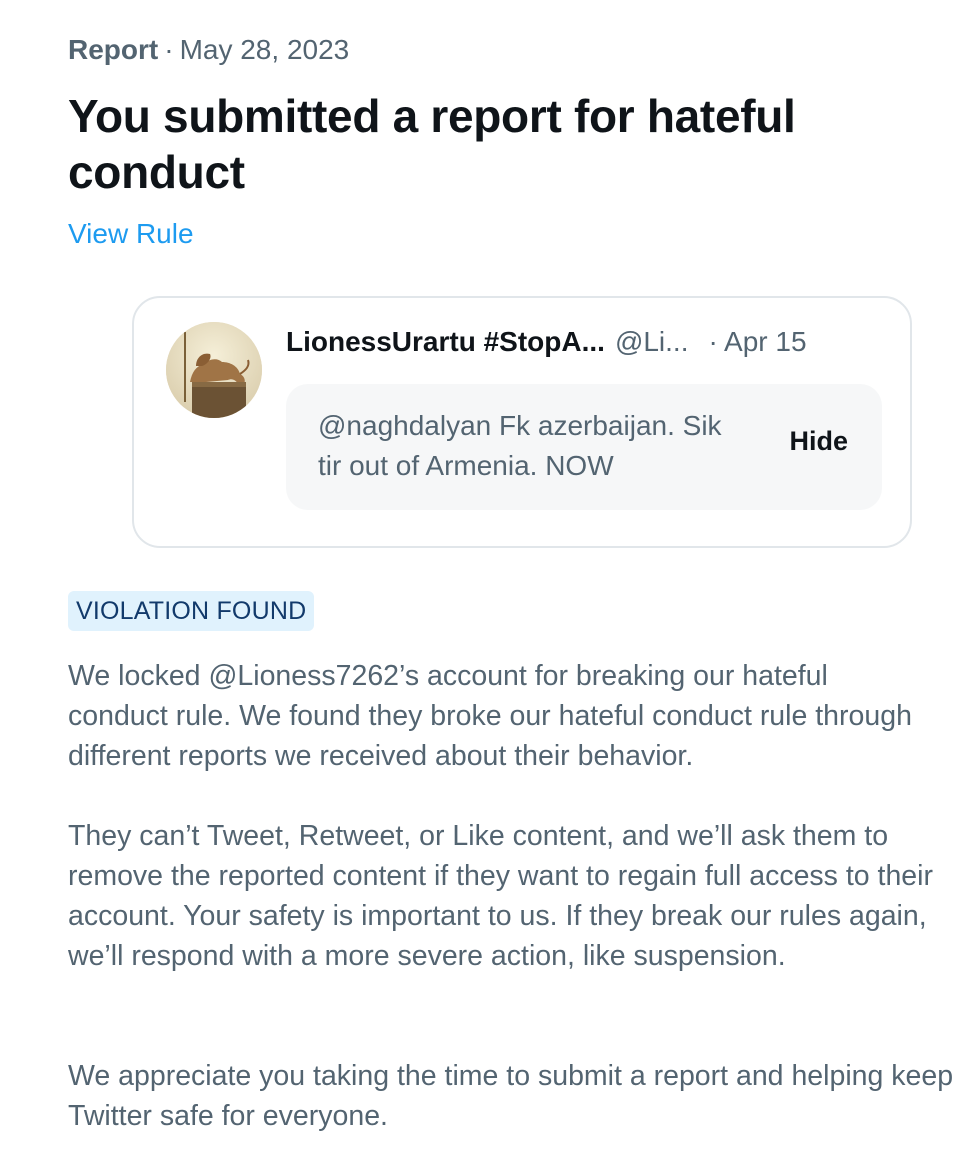  What do you see at coordinates (113, 49) in the screenshot?
I see `report-kind: Report` at bounding box center [113, 49].